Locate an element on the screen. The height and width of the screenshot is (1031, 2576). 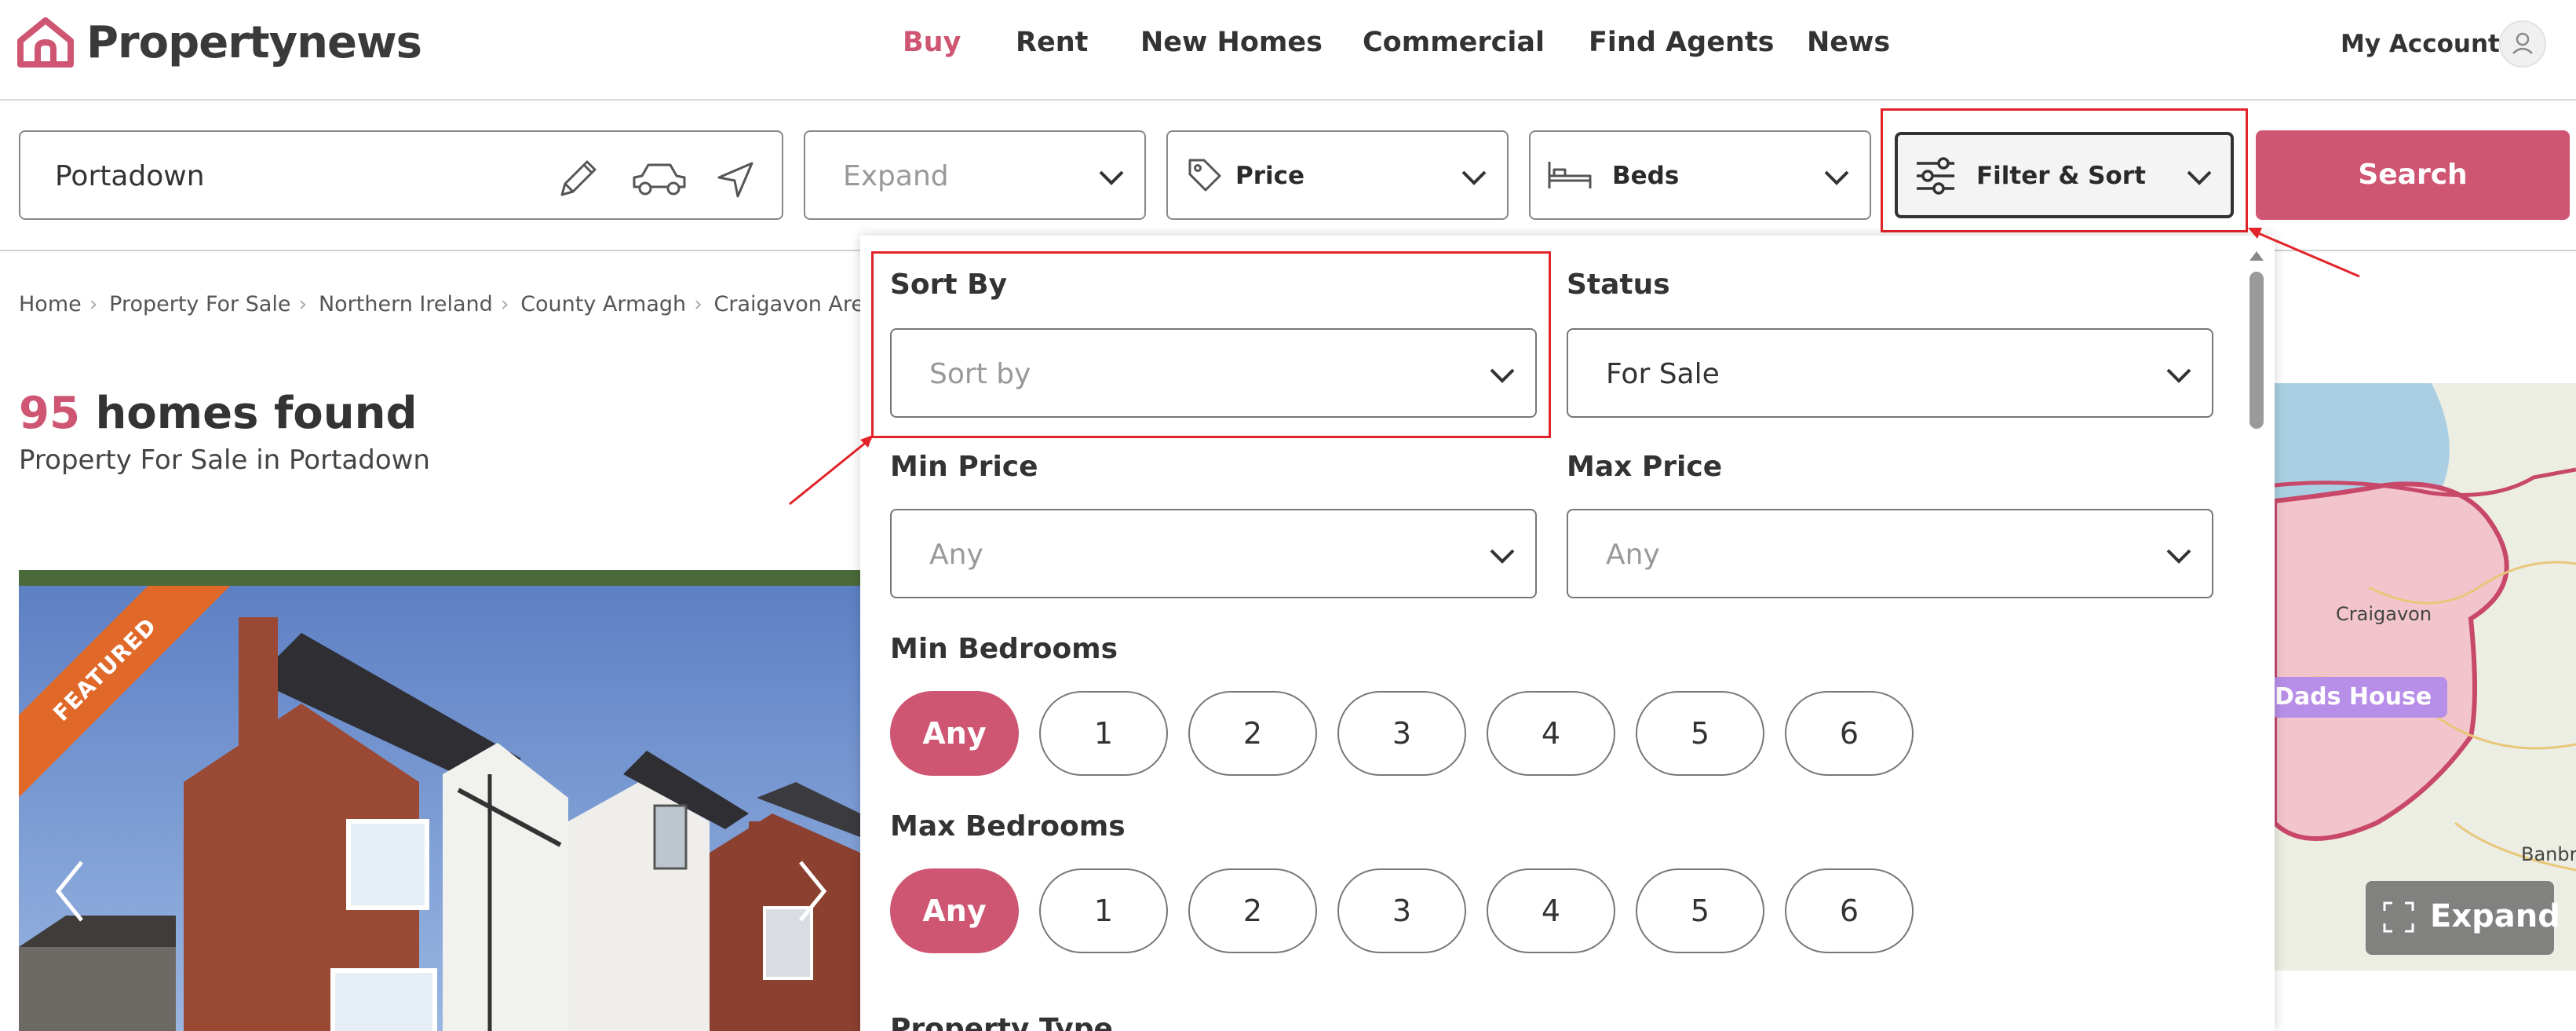
min-bedrooms-option-5: 5 is located at coordinates (1700, 733).